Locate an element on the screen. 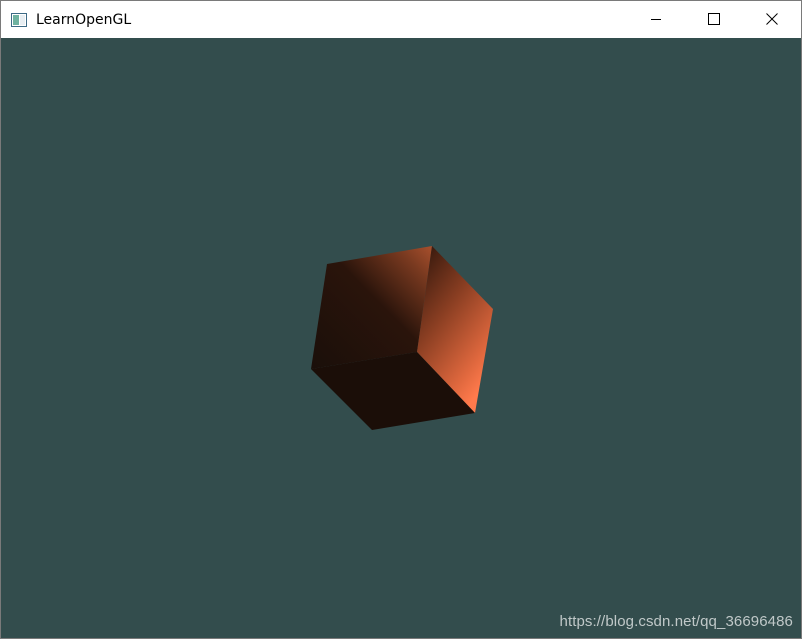  minimize-icon is located at coordinates (656, 19).